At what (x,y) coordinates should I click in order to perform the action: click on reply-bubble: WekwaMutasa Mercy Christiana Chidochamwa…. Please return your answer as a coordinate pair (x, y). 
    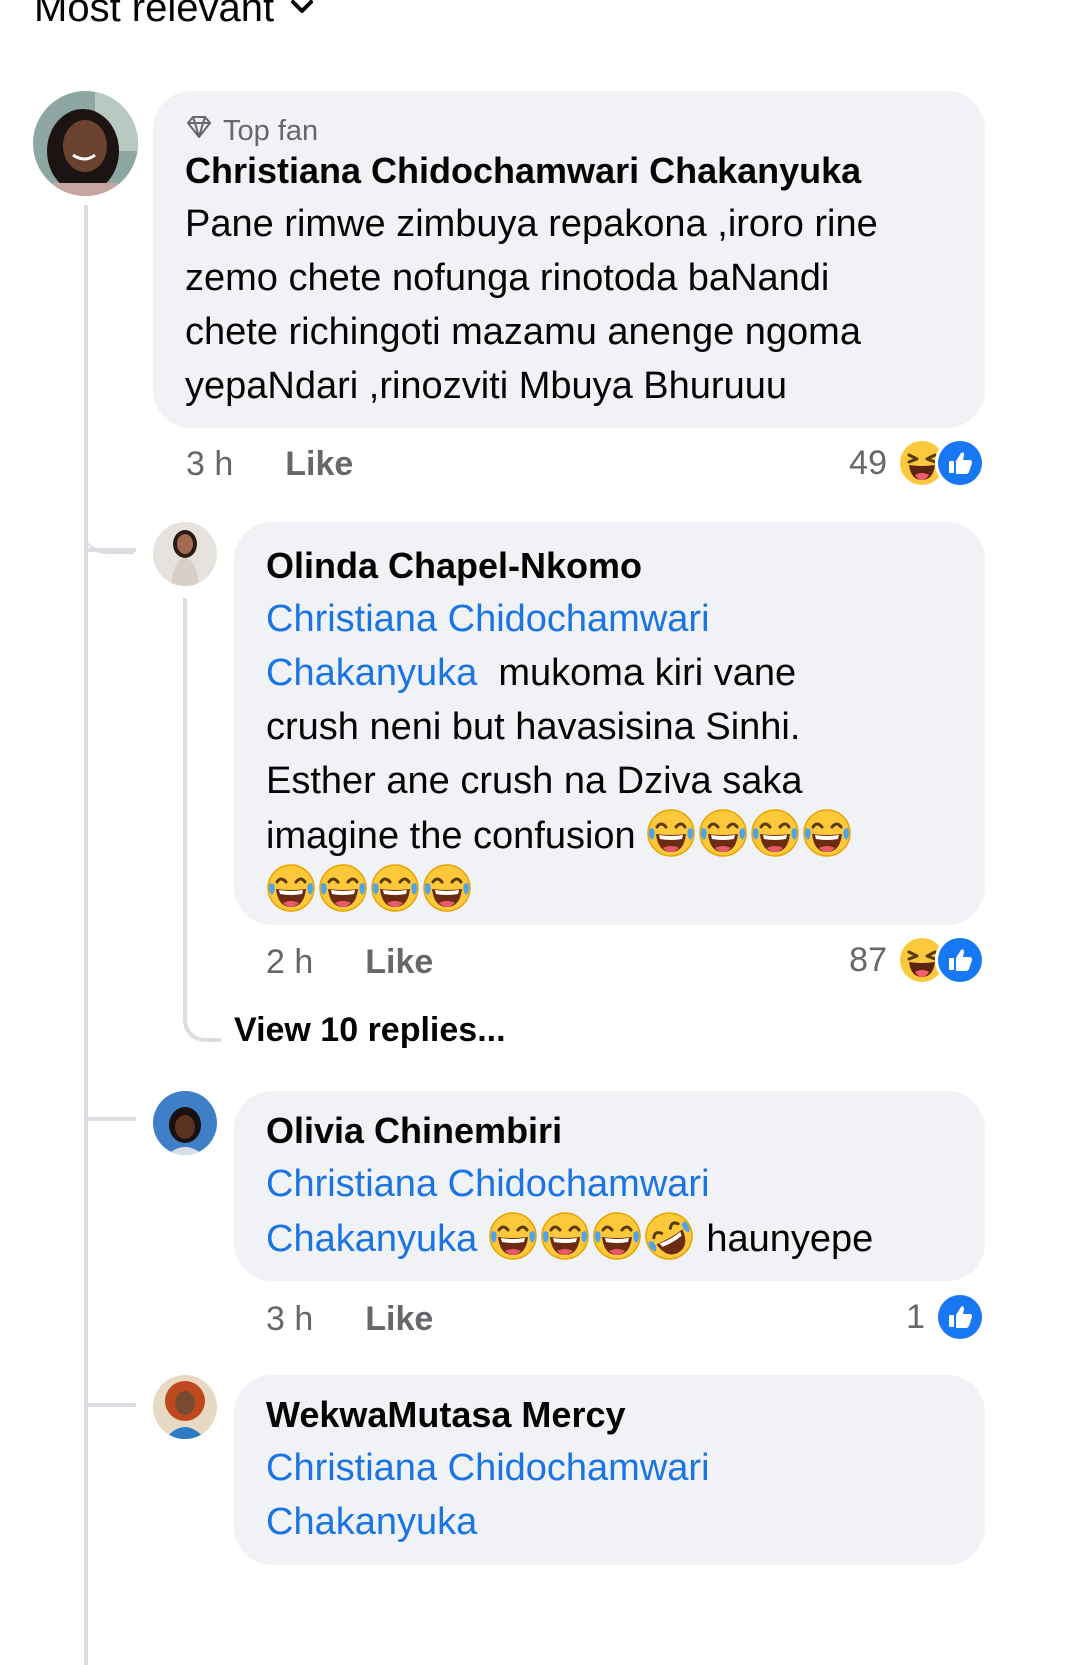
    Looking at the image, I should click on (609, 1470).